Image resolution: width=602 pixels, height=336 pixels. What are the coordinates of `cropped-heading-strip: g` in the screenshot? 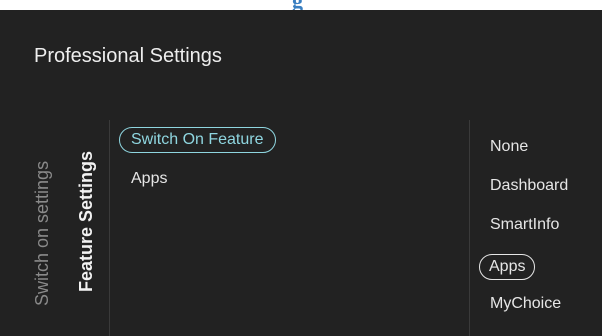 It's located at (301, 5).